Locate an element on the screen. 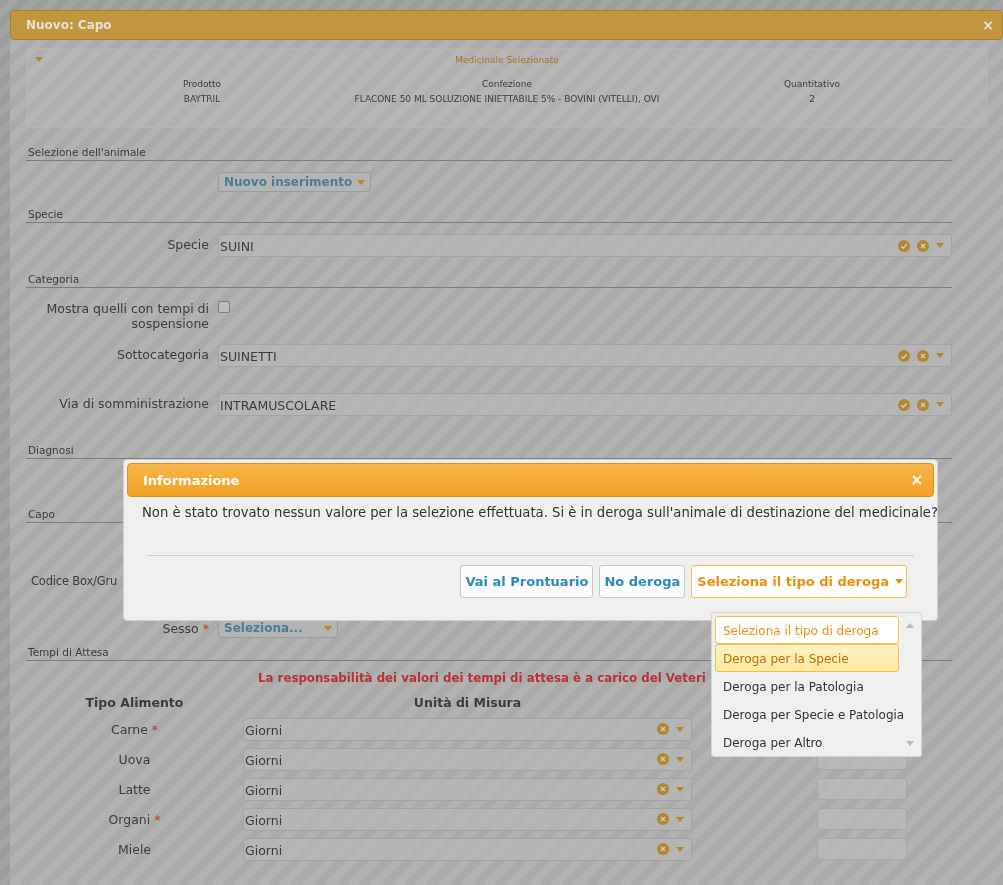 This screenshot has height=885, width=1003. dialog-button: No deroga is located at coordinates (642, 581).